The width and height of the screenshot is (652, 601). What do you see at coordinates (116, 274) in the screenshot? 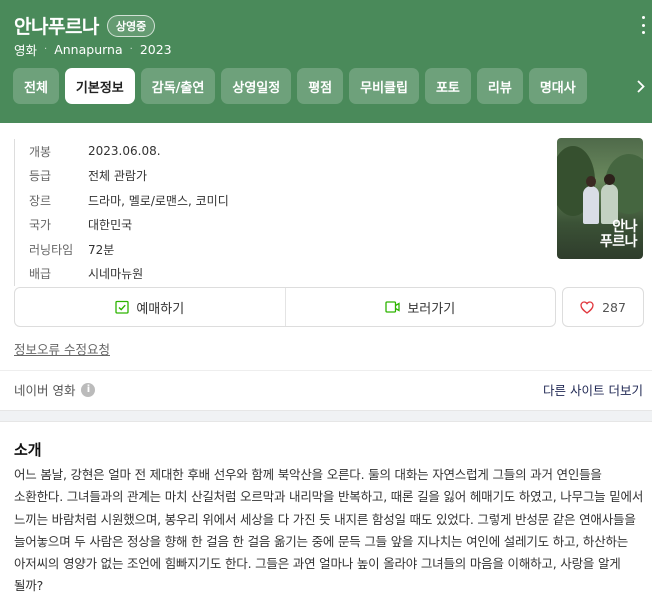
I see `info-value: 시네마뉴원` at bounding box center [116, 274].